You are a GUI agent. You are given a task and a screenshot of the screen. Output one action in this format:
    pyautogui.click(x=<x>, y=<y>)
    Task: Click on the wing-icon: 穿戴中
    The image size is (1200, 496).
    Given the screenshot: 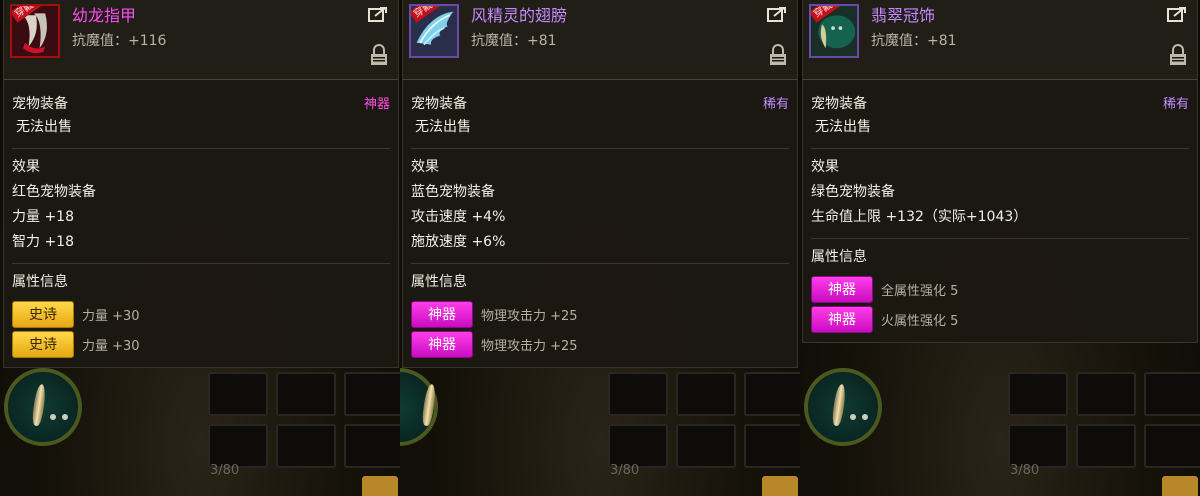 What is the action you would take?
    pyautogui.click(x=434, y=31)
    